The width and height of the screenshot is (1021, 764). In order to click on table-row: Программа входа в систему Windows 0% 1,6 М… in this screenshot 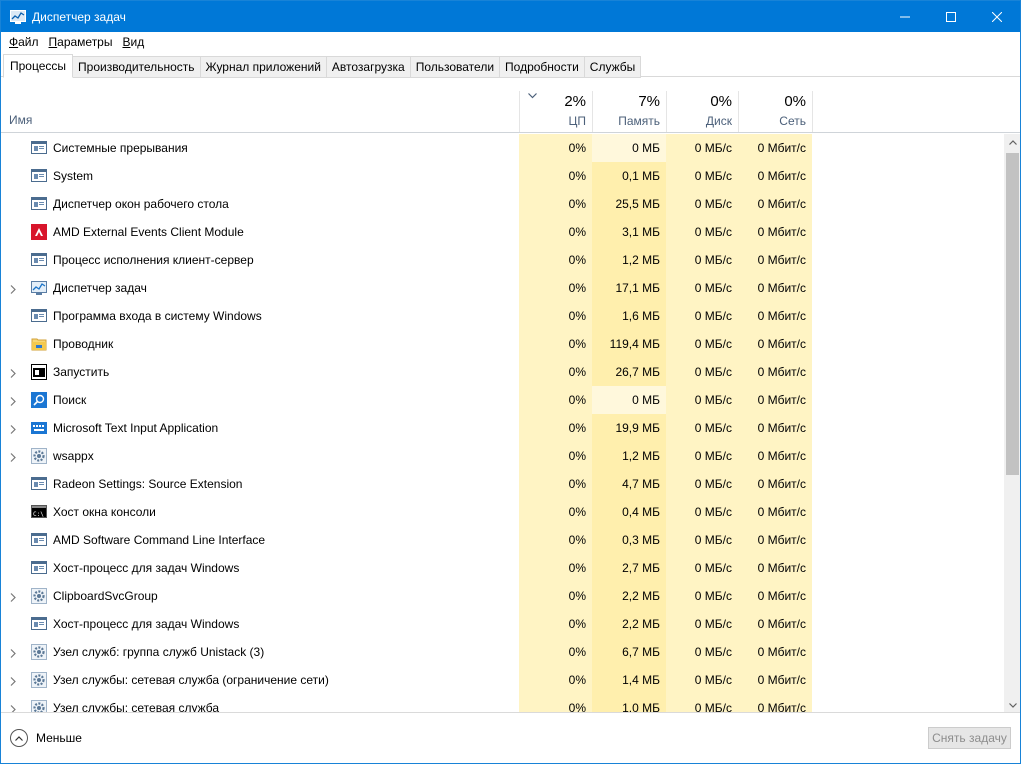, I will do `click(502, 316)`.